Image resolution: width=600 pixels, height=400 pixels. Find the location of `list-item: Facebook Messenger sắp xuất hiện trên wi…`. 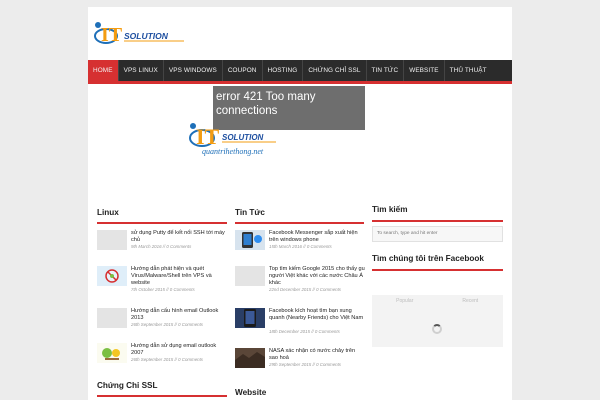

list-item: Facebook Messenger sắp xuất hiện trên wi… is located at coordinates (300, 245).